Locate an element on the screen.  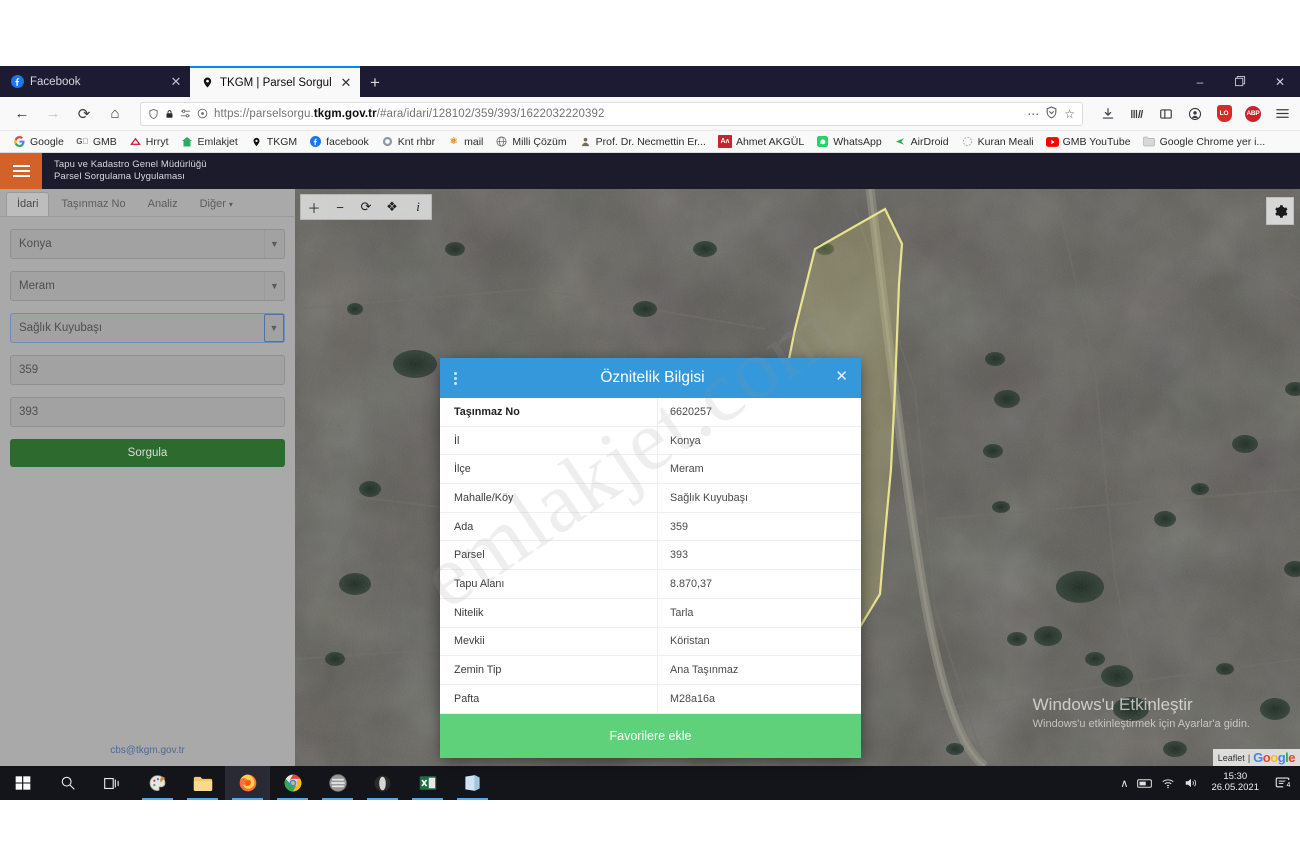
excel-app is located at coordinates (427, 783).